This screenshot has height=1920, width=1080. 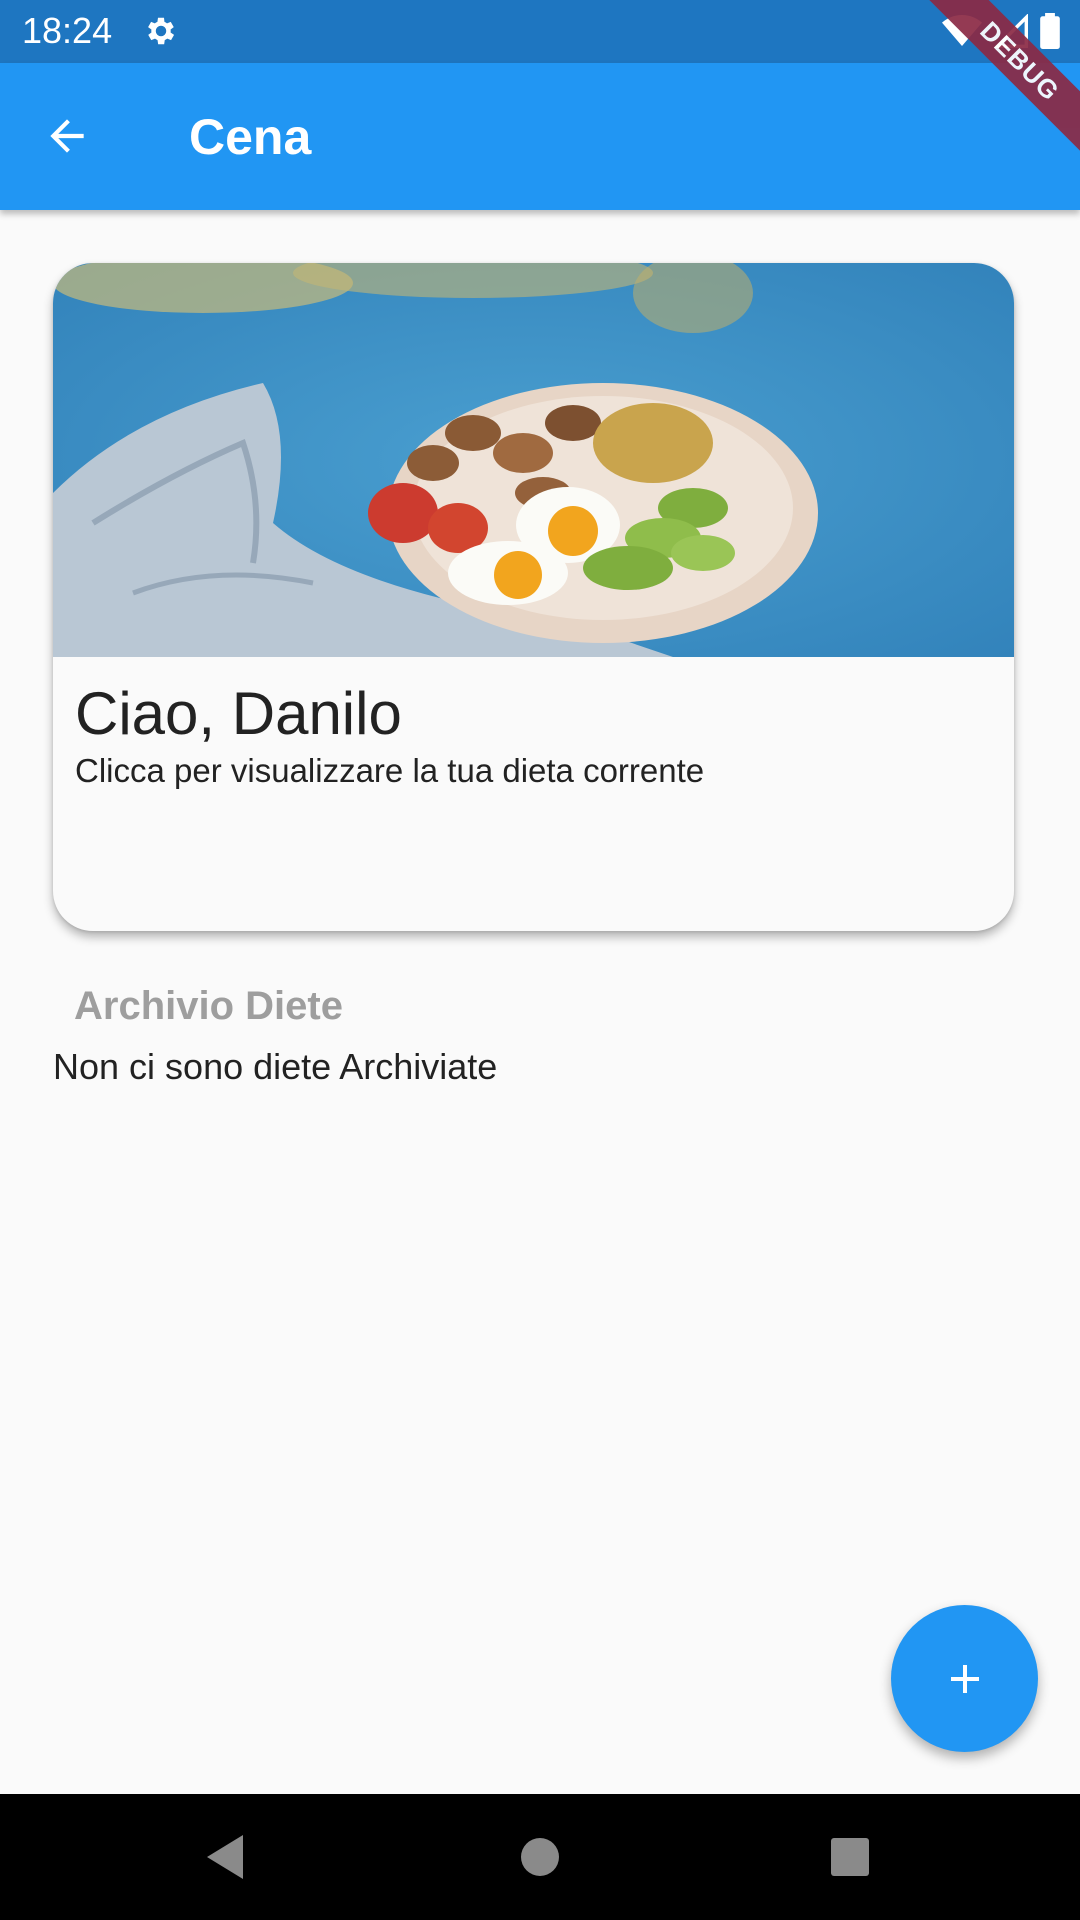 What do you see at coordinates (208, 1006) in the screenshot?
I see `archive-section-title: Archivio Diete` at bounding box center [208, 1006].